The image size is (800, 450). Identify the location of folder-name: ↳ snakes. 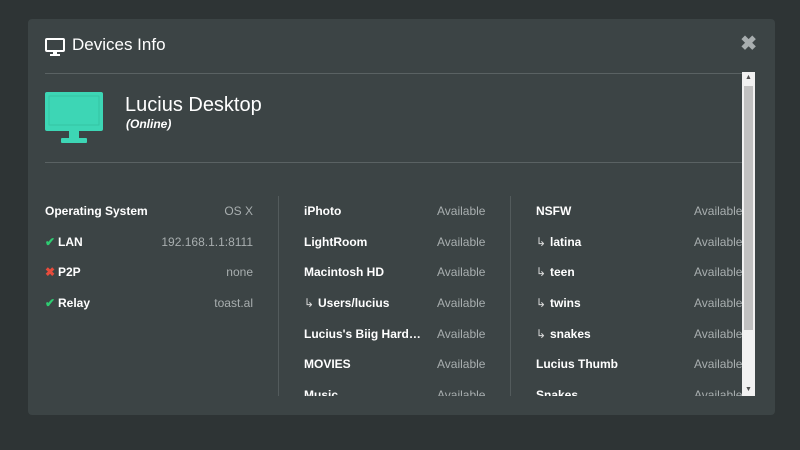
(563, 334).